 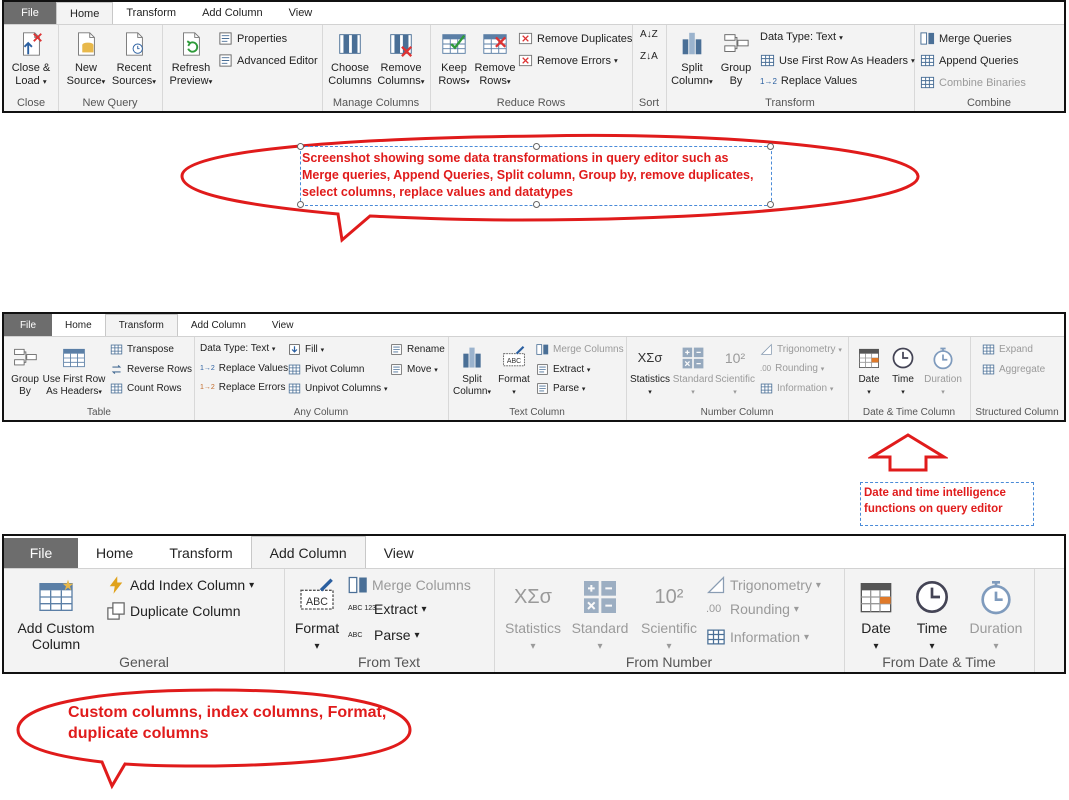 I want to click on information-icon, so click(x=716, y=637).